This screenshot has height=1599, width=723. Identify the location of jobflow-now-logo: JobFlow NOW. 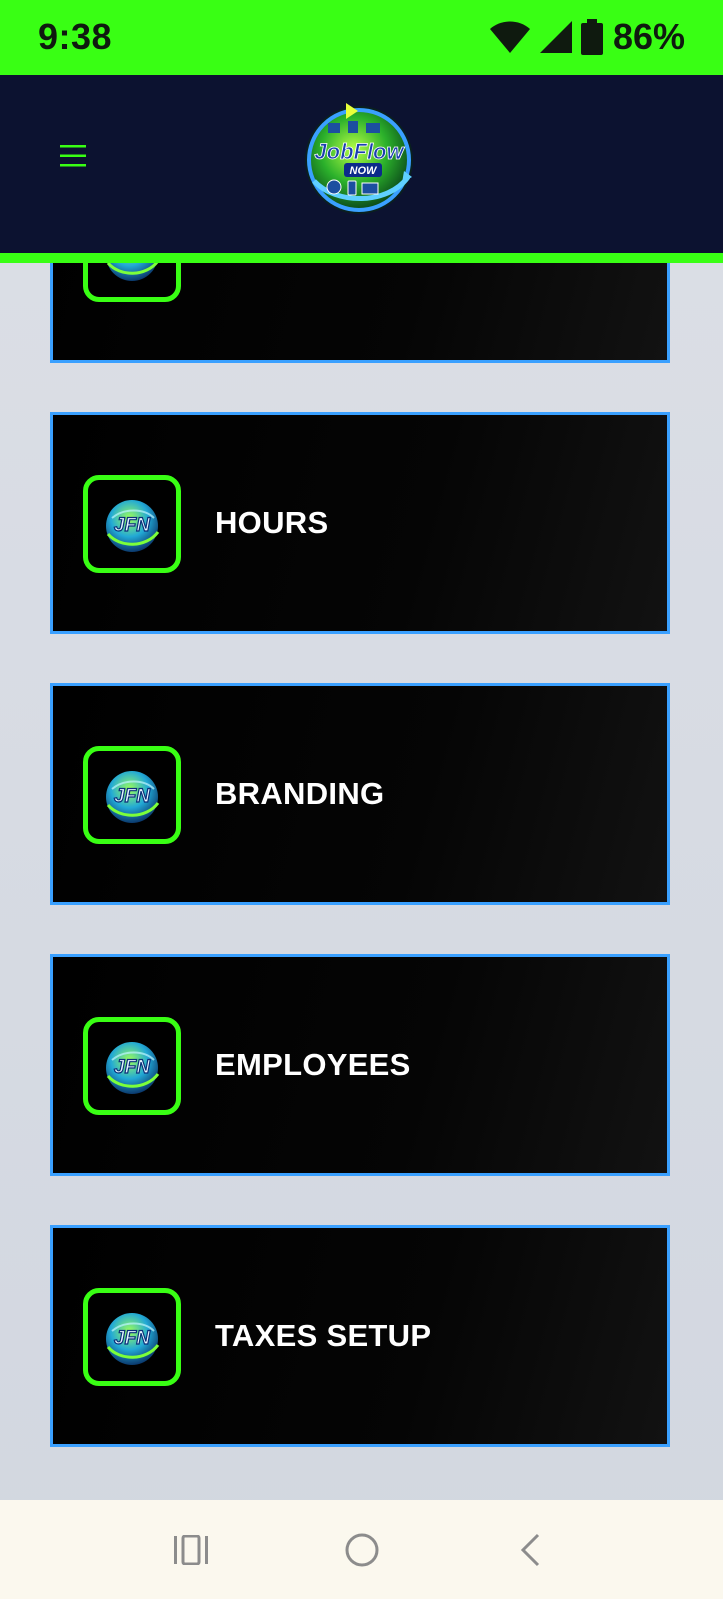
(359, 160).